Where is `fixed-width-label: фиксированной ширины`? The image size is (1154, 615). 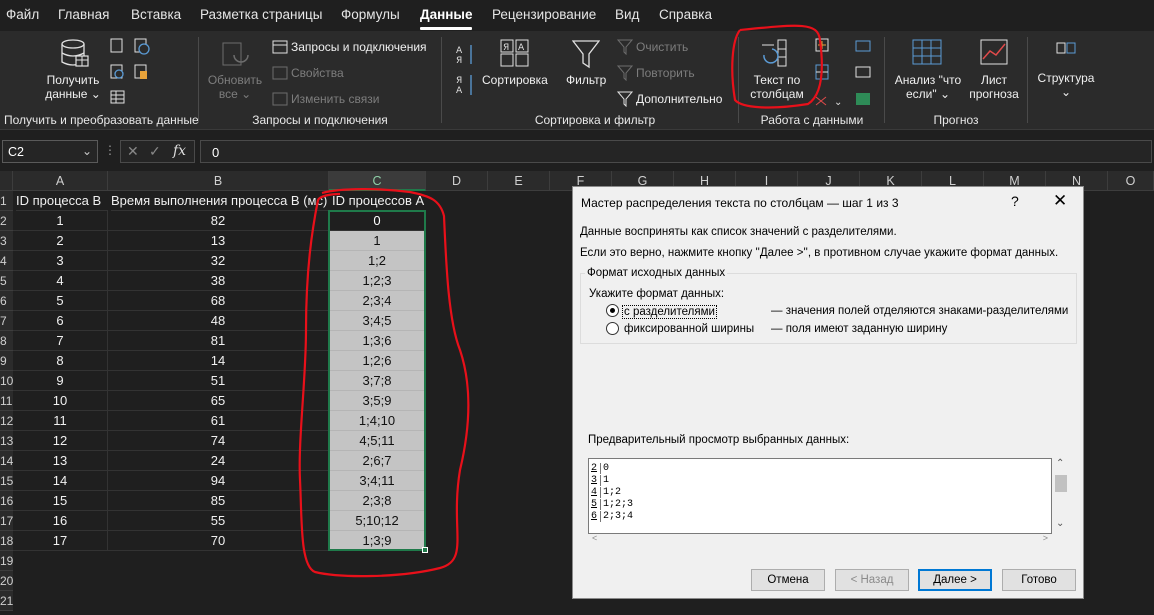
fixed-width-label: фиксированной ширины is located at coordinates (689, 329).